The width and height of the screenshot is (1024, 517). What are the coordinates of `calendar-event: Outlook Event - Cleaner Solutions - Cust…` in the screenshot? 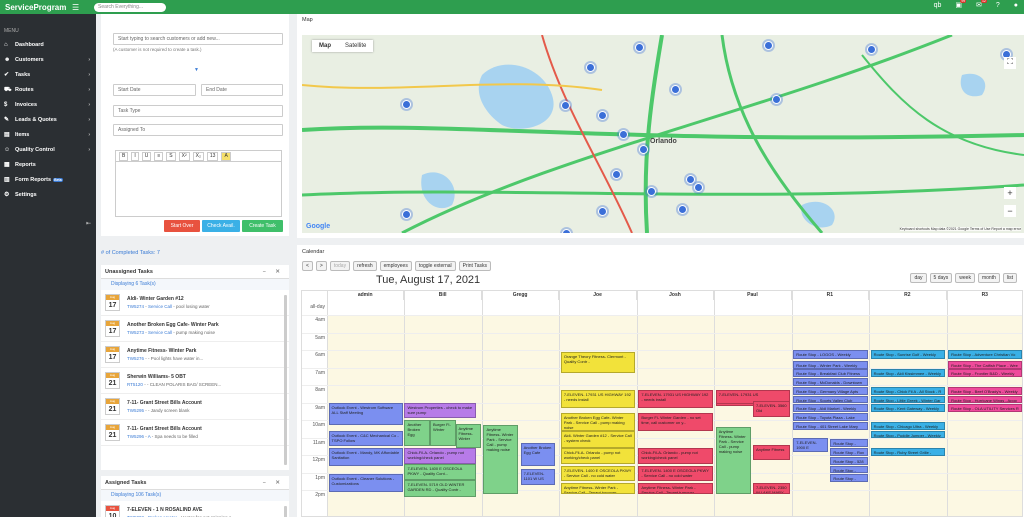 It's located at (365, 483).